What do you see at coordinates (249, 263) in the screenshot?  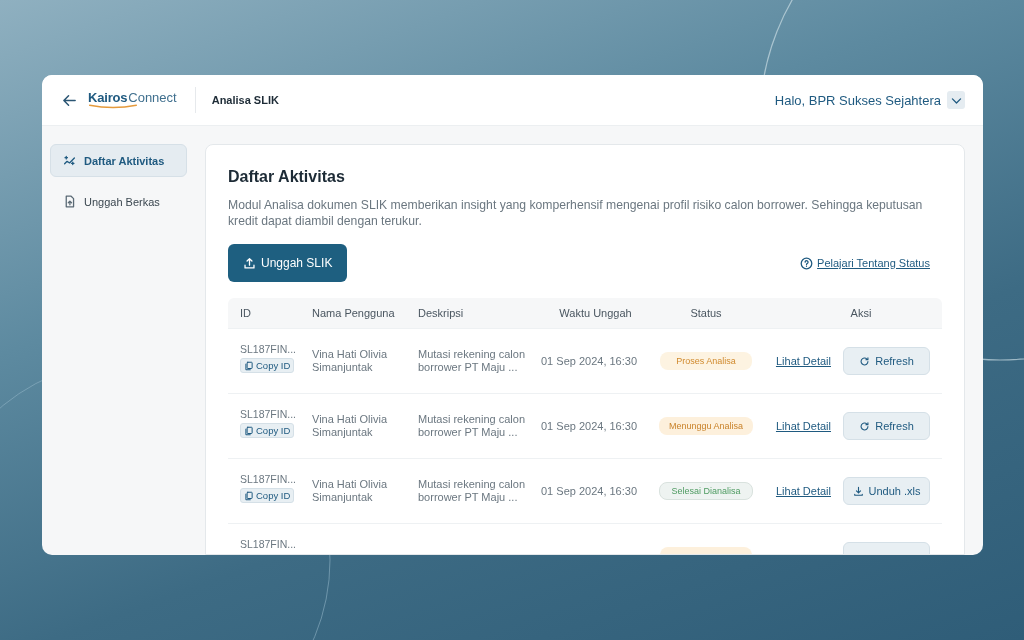 I see `upload-icon` at bounding box center [249, 263].